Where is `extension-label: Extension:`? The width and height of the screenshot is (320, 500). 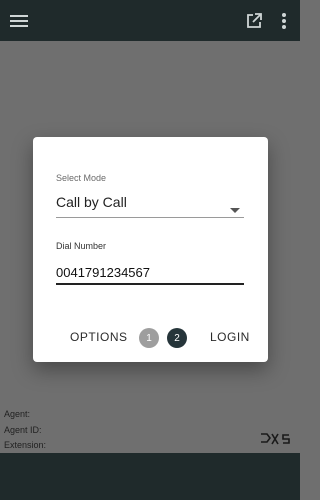 extension-label: Extension: is located at coordinates (25, 445).